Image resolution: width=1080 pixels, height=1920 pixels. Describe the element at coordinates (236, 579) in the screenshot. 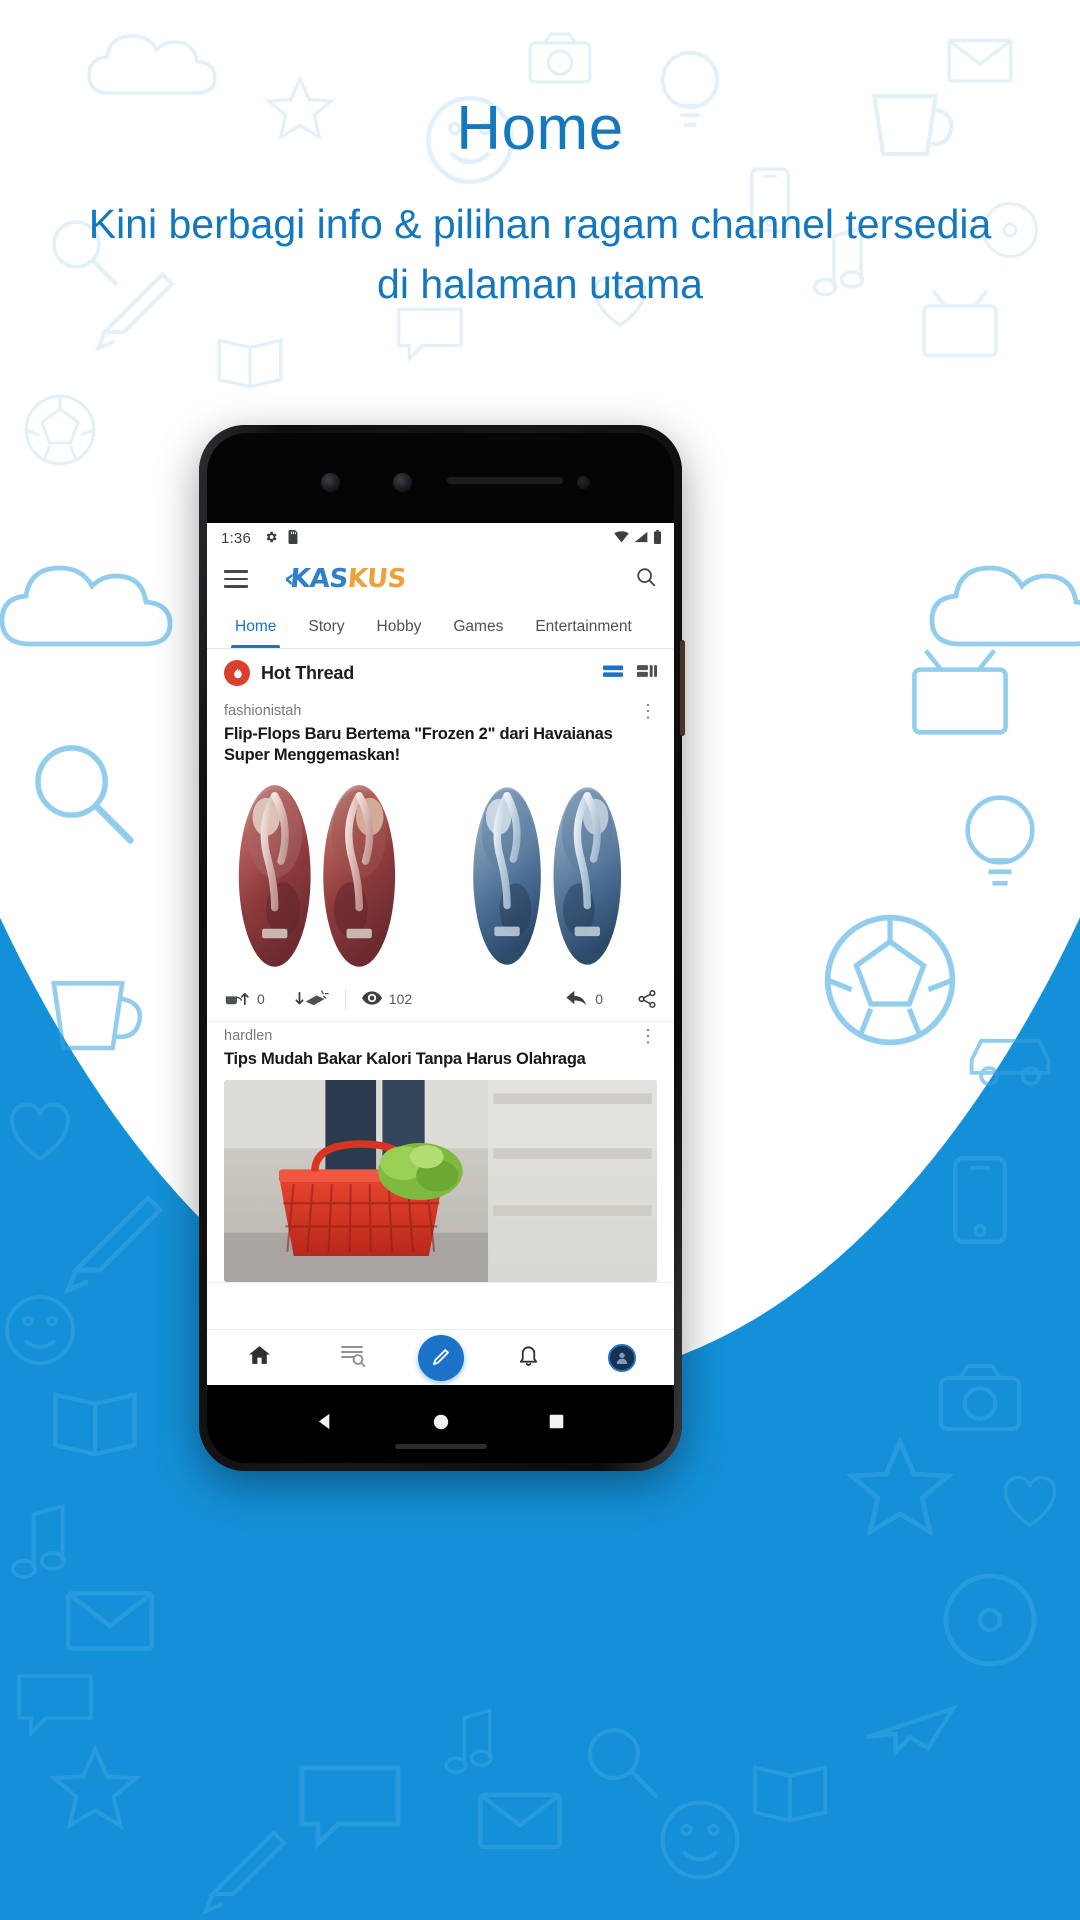

I see `hamburger-menu-icon` at that location.